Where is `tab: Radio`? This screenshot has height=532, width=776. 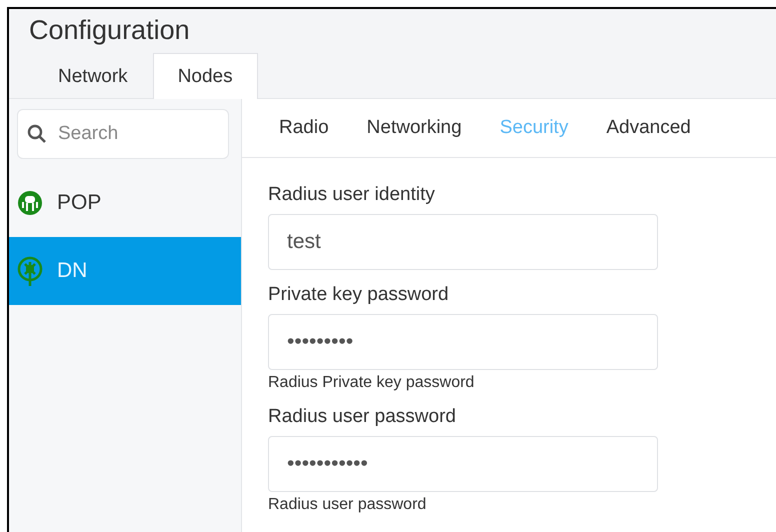 tab: Radio is located at coordinates (304, 128).